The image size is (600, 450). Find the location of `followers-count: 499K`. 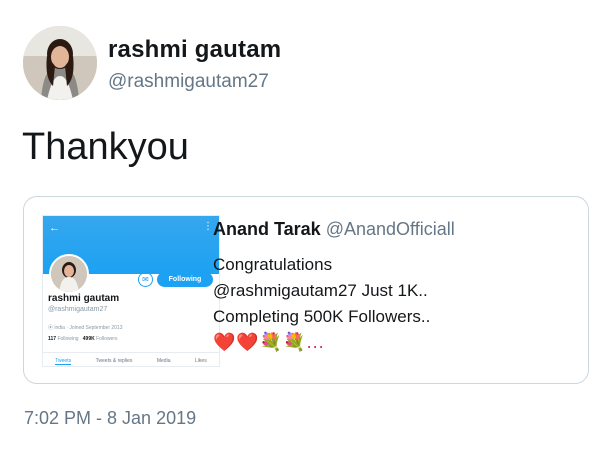

followers-count: 499K is located at coordinates (88, 339).